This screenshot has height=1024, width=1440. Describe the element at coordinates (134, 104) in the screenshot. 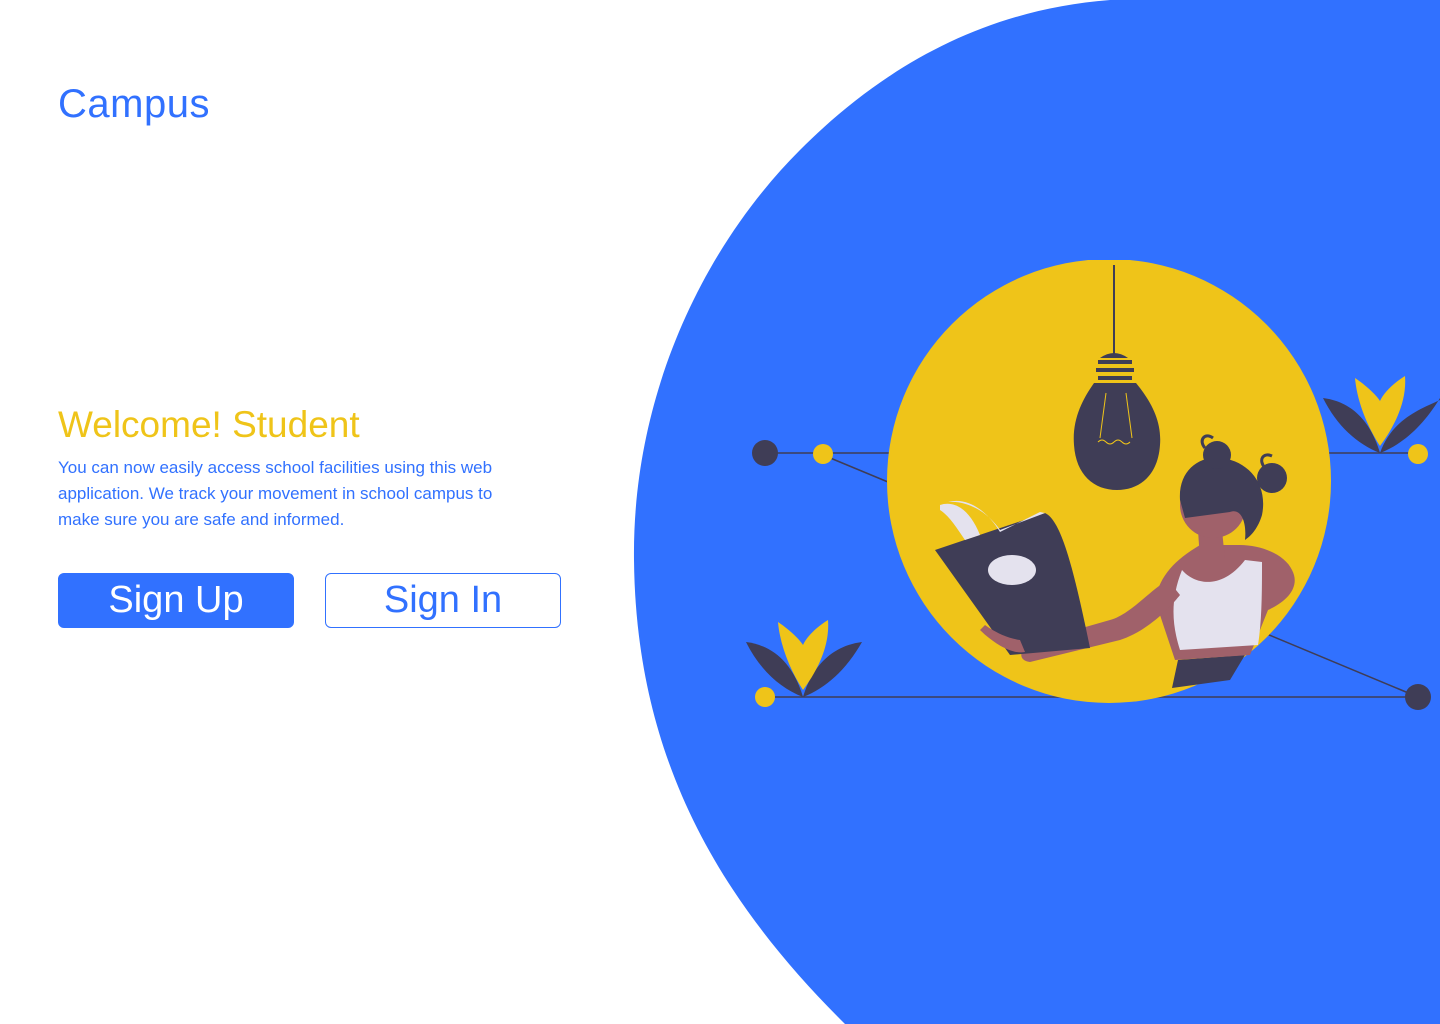

I see `app-logo: Campus` at that location.